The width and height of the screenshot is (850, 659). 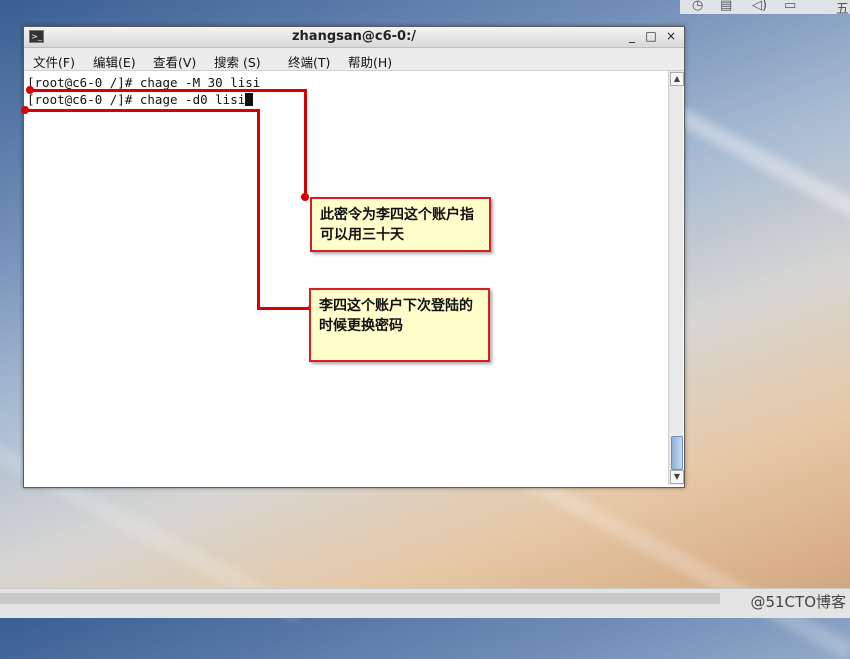 What do you see at coordinates (798, 602) in the screenshot?
I see `watermark: @51CTO博客` at bounding box center [798, 602].